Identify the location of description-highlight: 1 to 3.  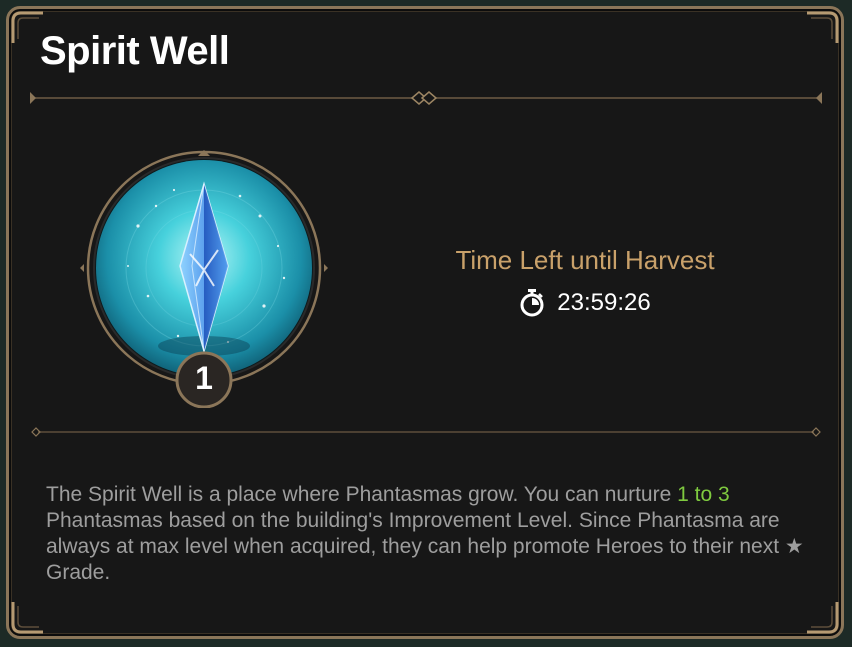
(703, 494).